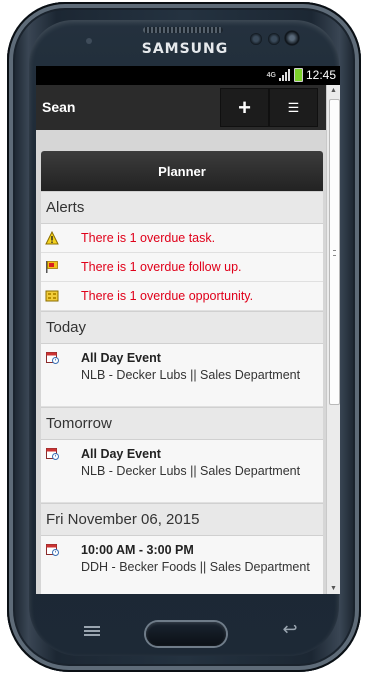  I want to click on alert-row-task: There is 1 overdue task., so click(182, 238).